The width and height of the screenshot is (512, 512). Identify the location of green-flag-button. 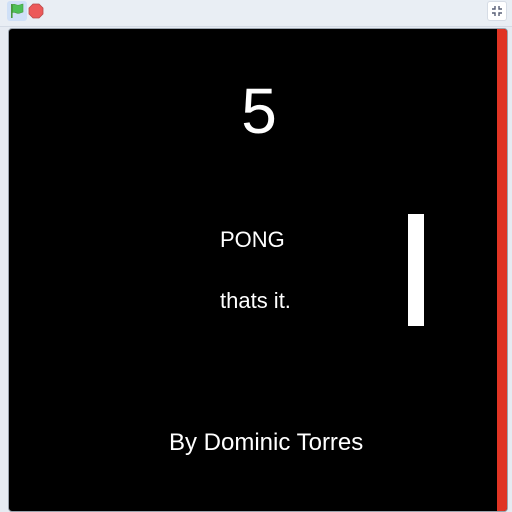
(17, 11).